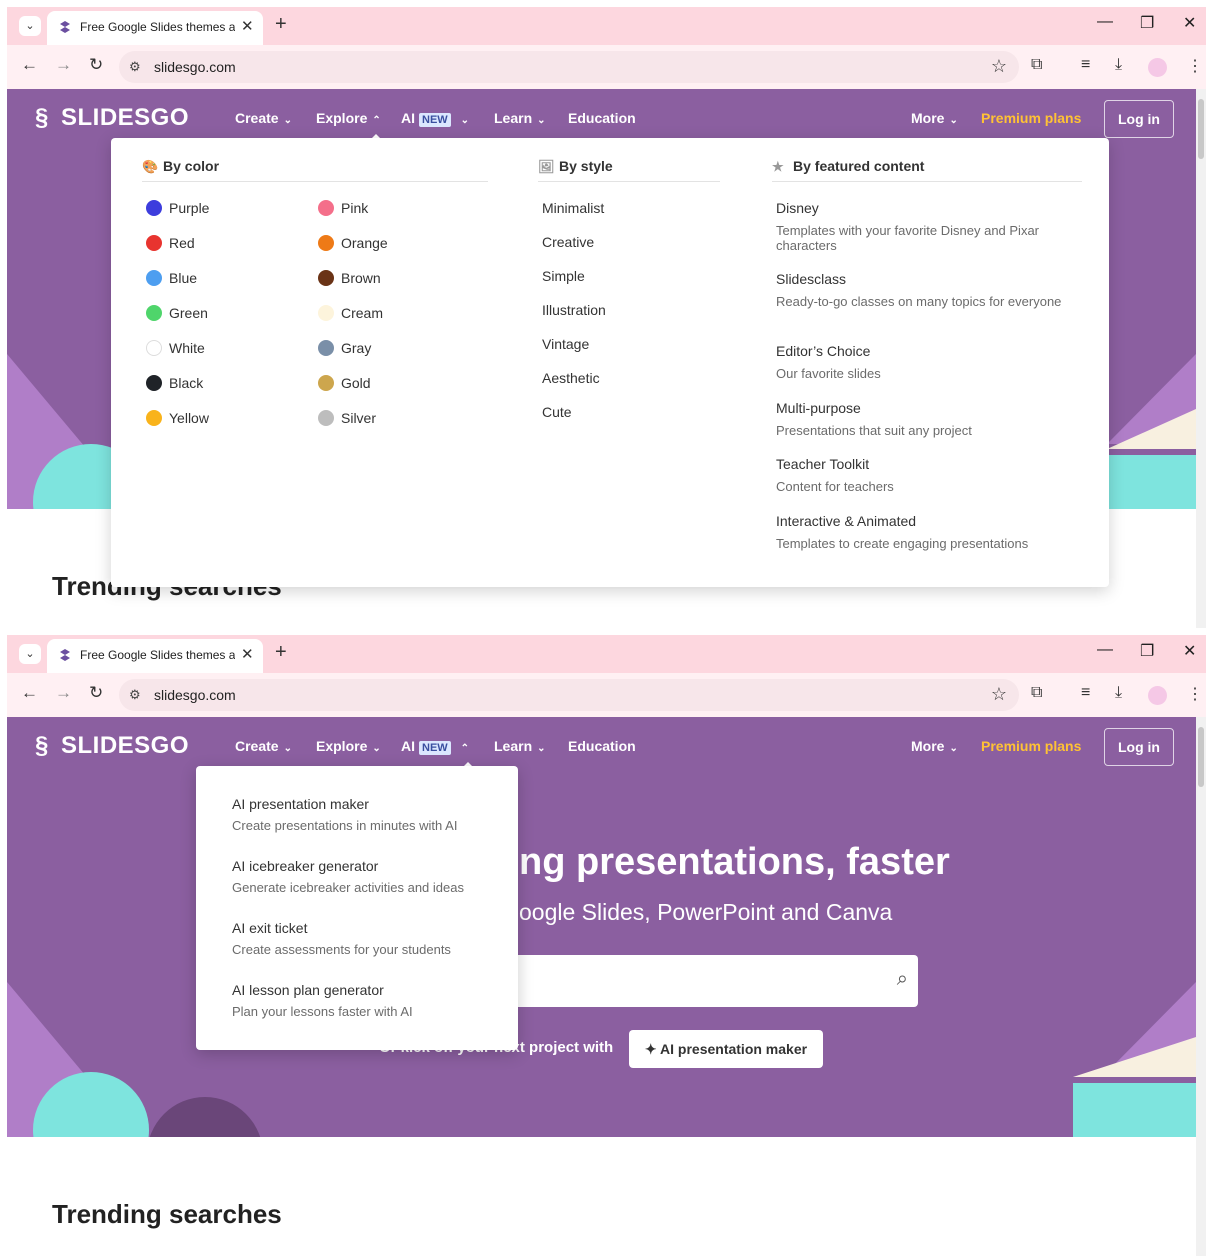 The width and height of the screenshot is (1206, 1256). I want to click on style-filter-cute: Cute, so click(557, 412).